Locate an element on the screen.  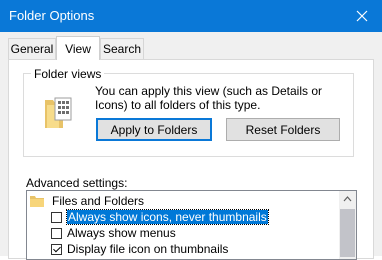
tree-scrollbar is located at coordinates (347, 225).